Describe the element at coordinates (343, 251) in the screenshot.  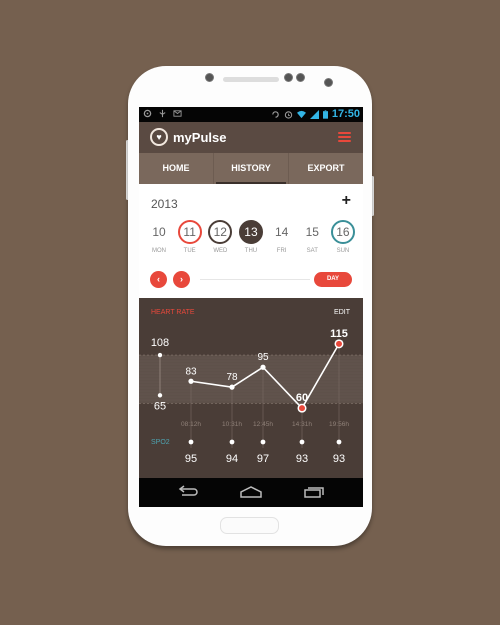
I see `day-label: SUN` at that location.